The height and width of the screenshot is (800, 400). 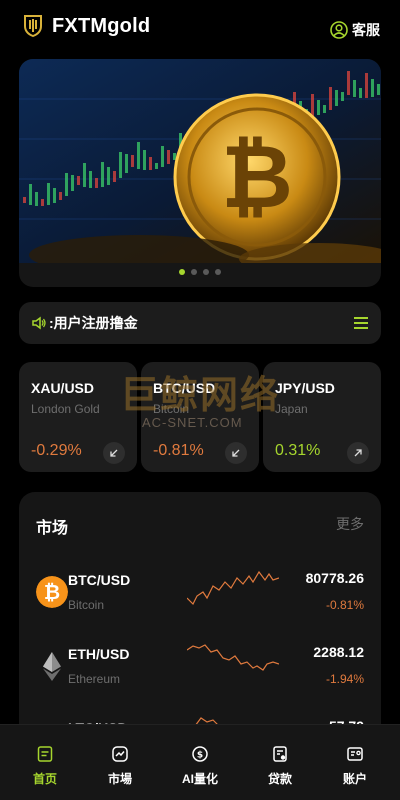 I want to click on quote-name: Japan, so click(x=291, y=409).